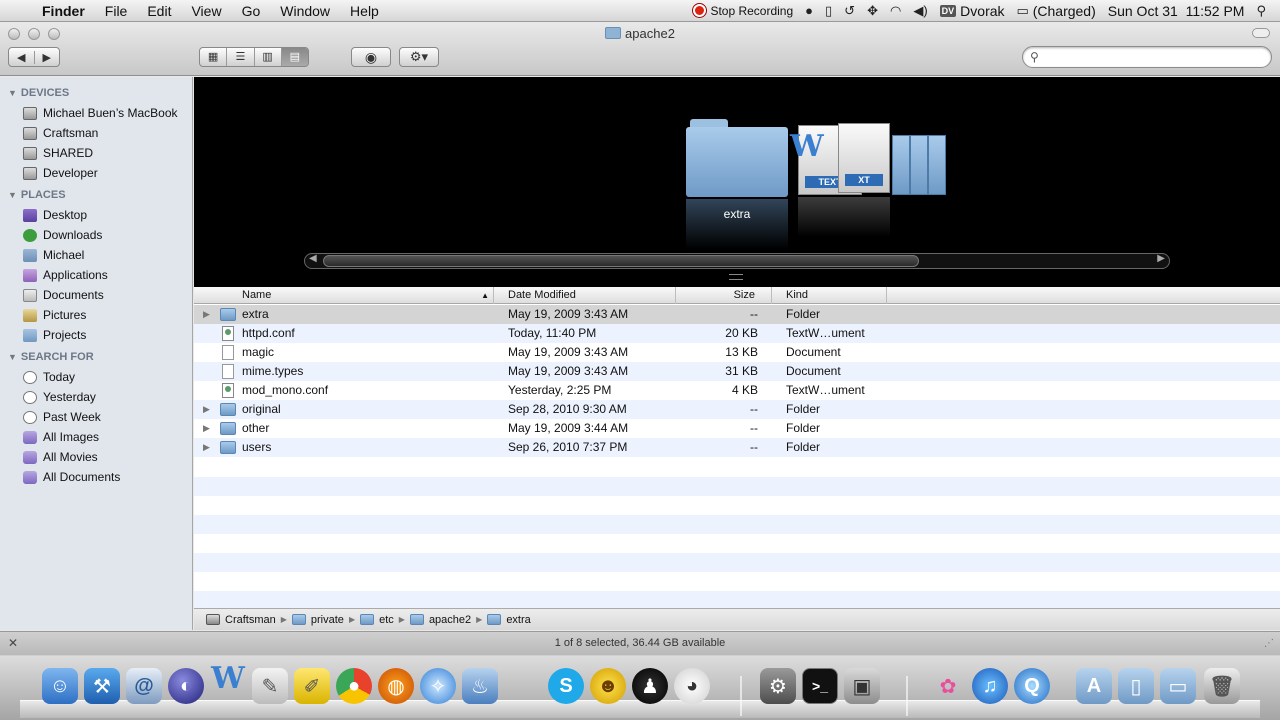  What do you see at coordinates (972, 11) in the screenshot?
I see `keyboard-layout-item: DV Dvorak` at bounding box center [972, 11].